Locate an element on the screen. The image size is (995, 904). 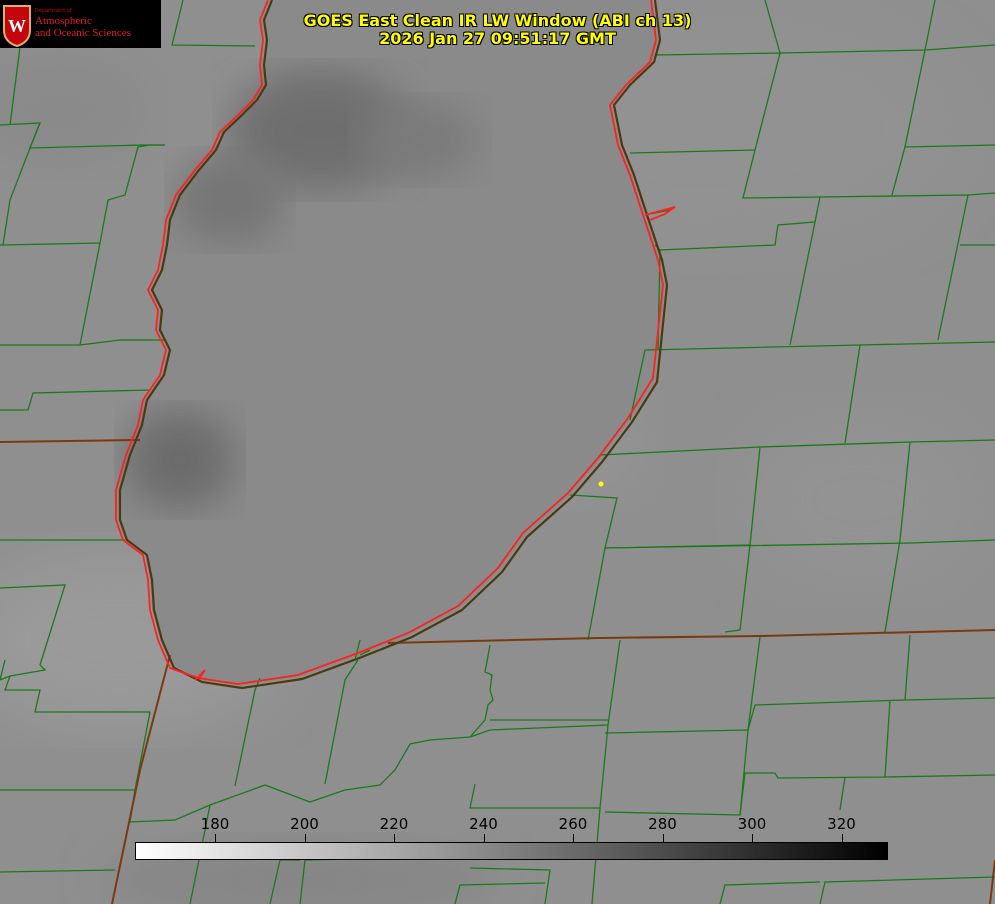
colorbar-tick-label: 320 is located at coordinates (841, 824).